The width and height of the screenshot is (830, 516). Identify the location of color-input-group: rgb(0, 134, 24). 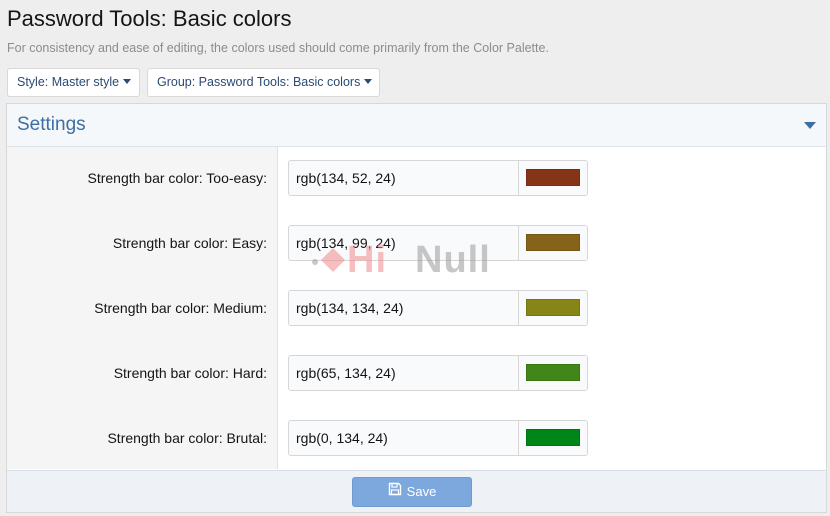
(438, 438).